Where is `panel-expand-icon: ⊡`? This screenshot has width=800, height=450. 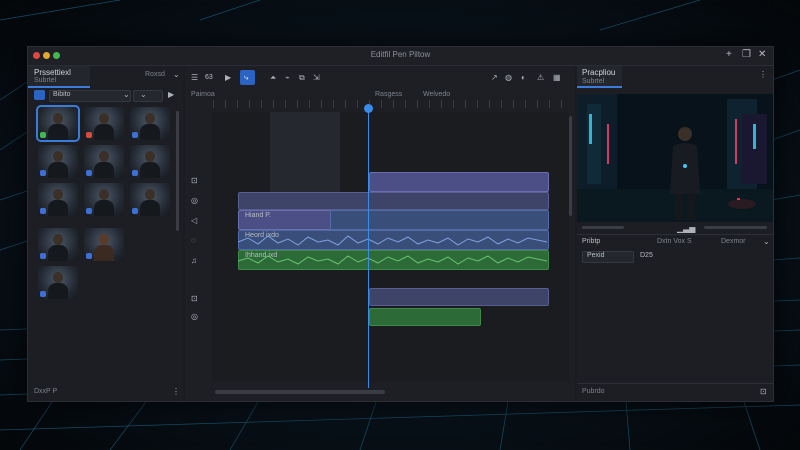
panel-expand-icon: ⊡ is located at coordinates (763, 392).